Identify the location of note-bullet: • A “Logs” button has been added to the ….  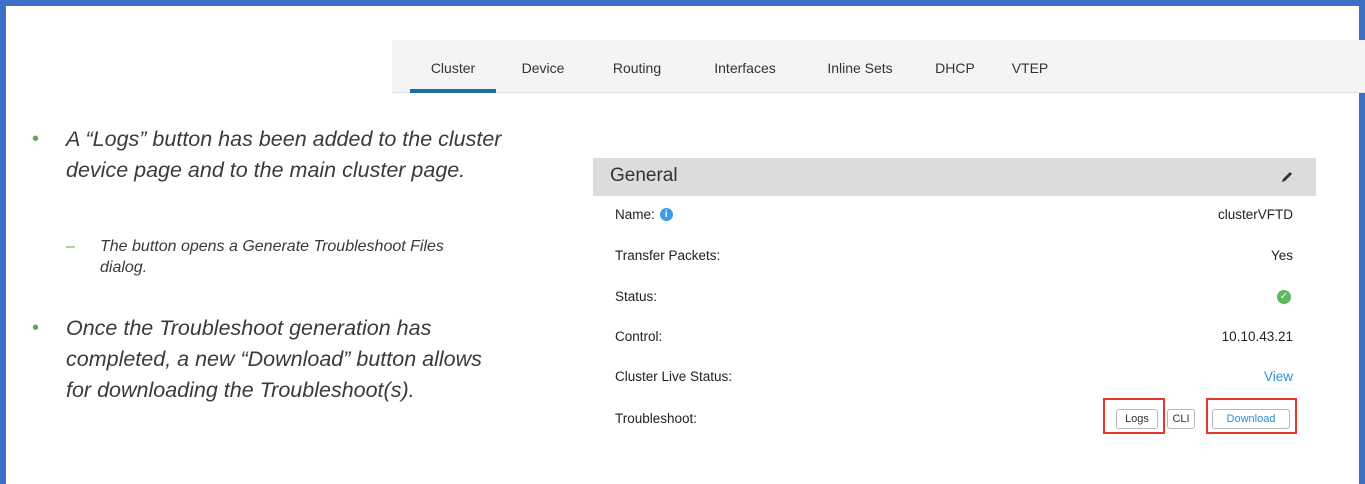
(269, 155).